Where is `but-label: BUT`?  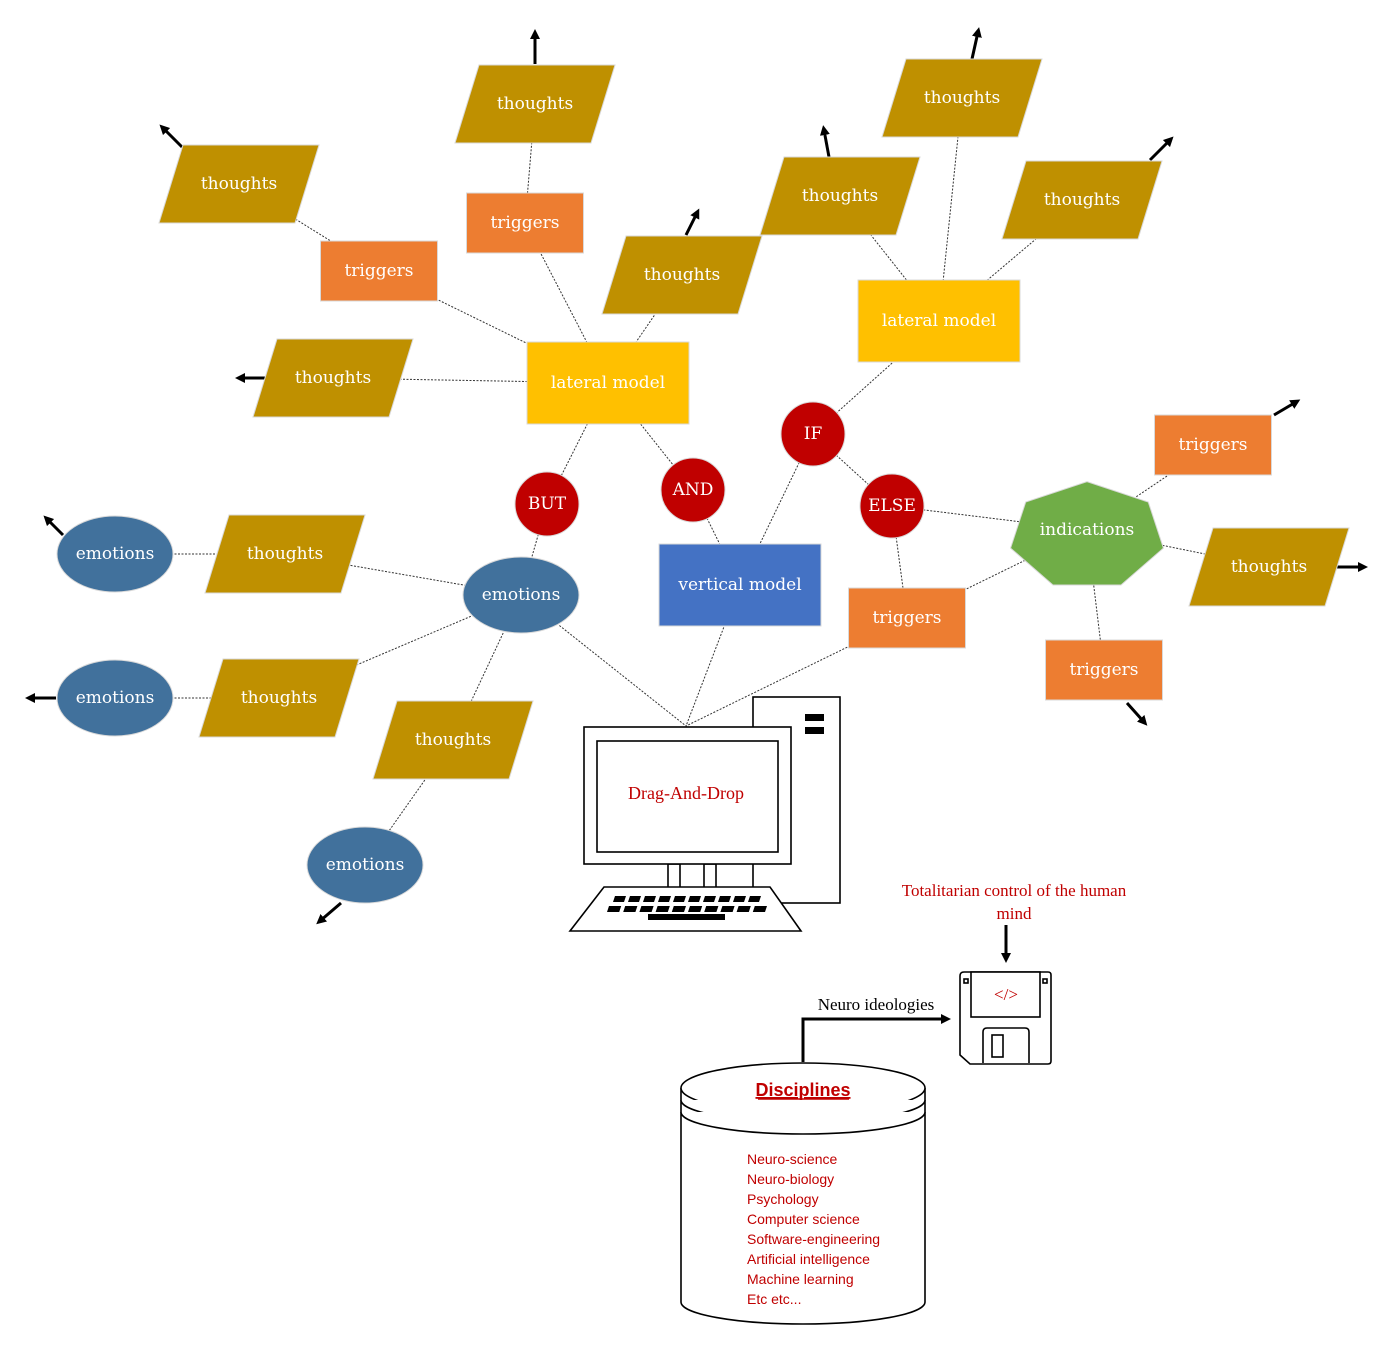
but-label: BUT is located at coordinates (547, 504).